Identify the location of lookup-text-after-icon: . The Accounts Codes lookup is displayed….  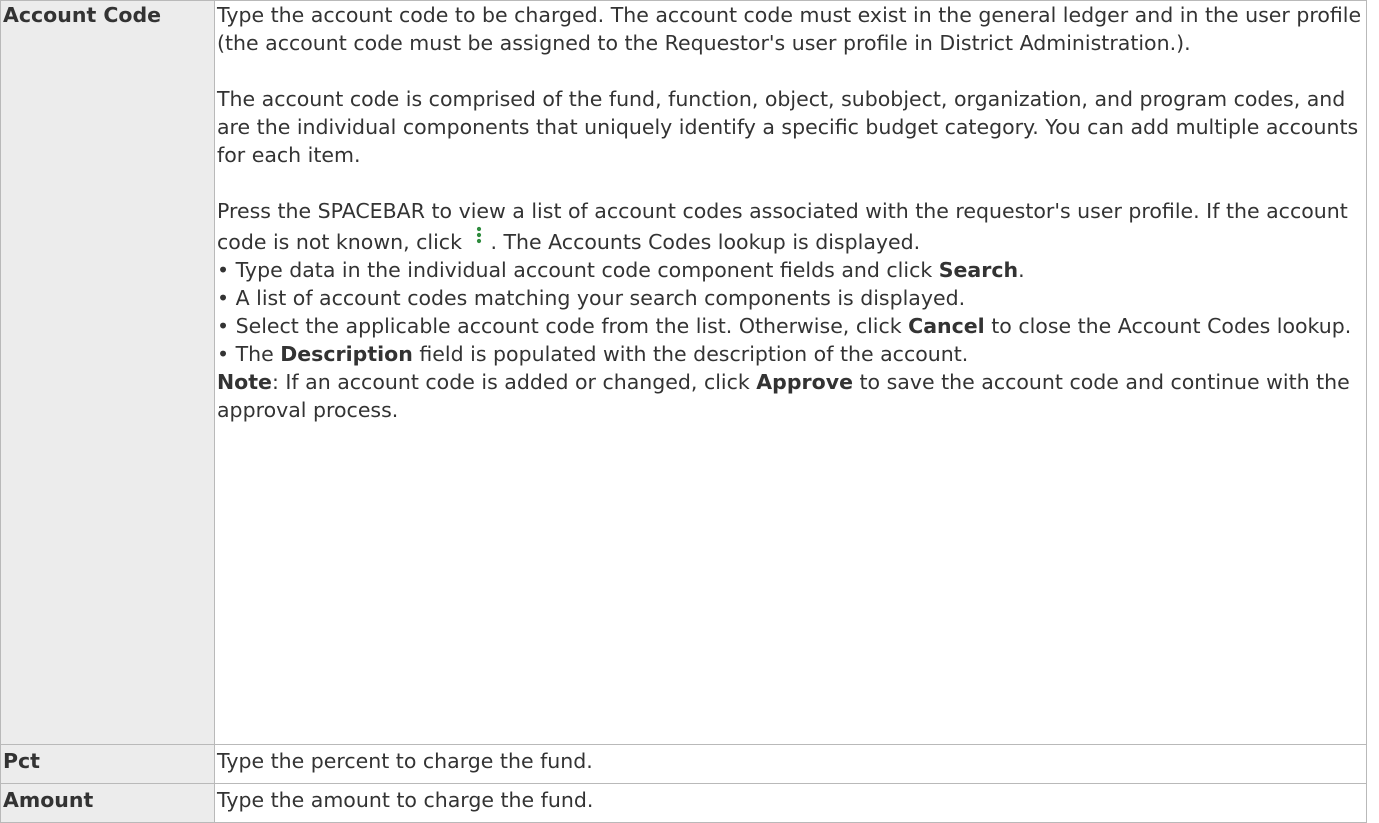
(705, 242).